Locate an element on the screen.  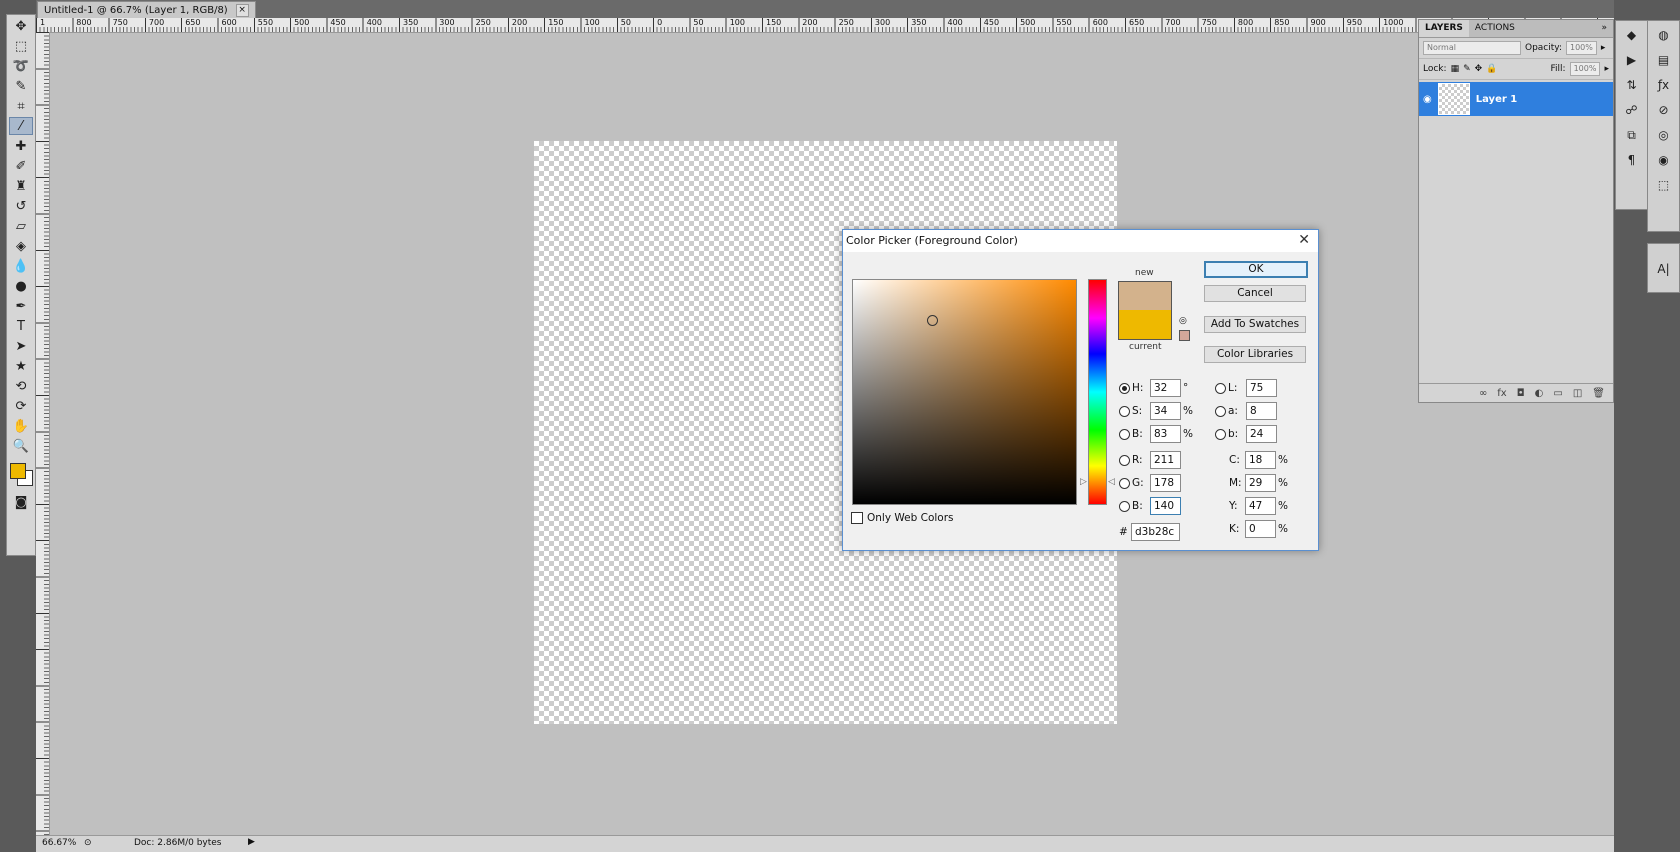
clone-stamp-tool-icon: ♜ is located at coordinates (21, 186).